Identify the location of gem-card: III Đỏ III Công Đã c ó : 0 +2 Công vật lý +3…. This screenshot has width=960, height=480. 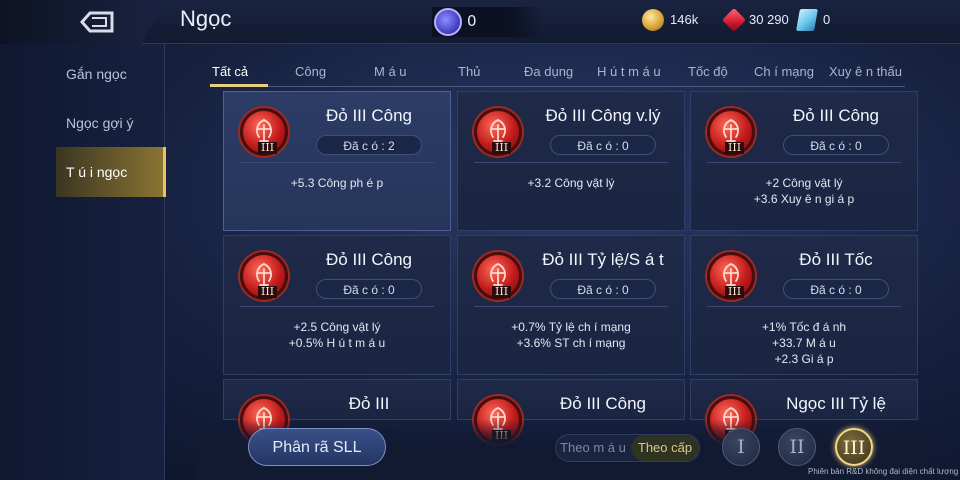
(804, 161).